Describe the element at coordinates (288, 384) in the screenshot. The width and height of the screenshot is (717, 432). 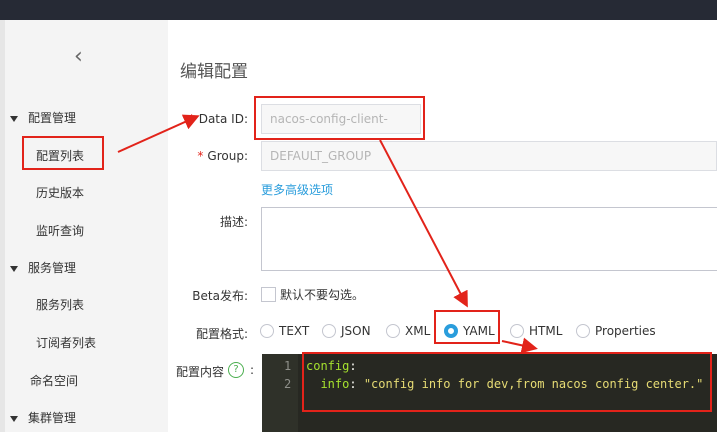
I see `line-number: 2` at that location.